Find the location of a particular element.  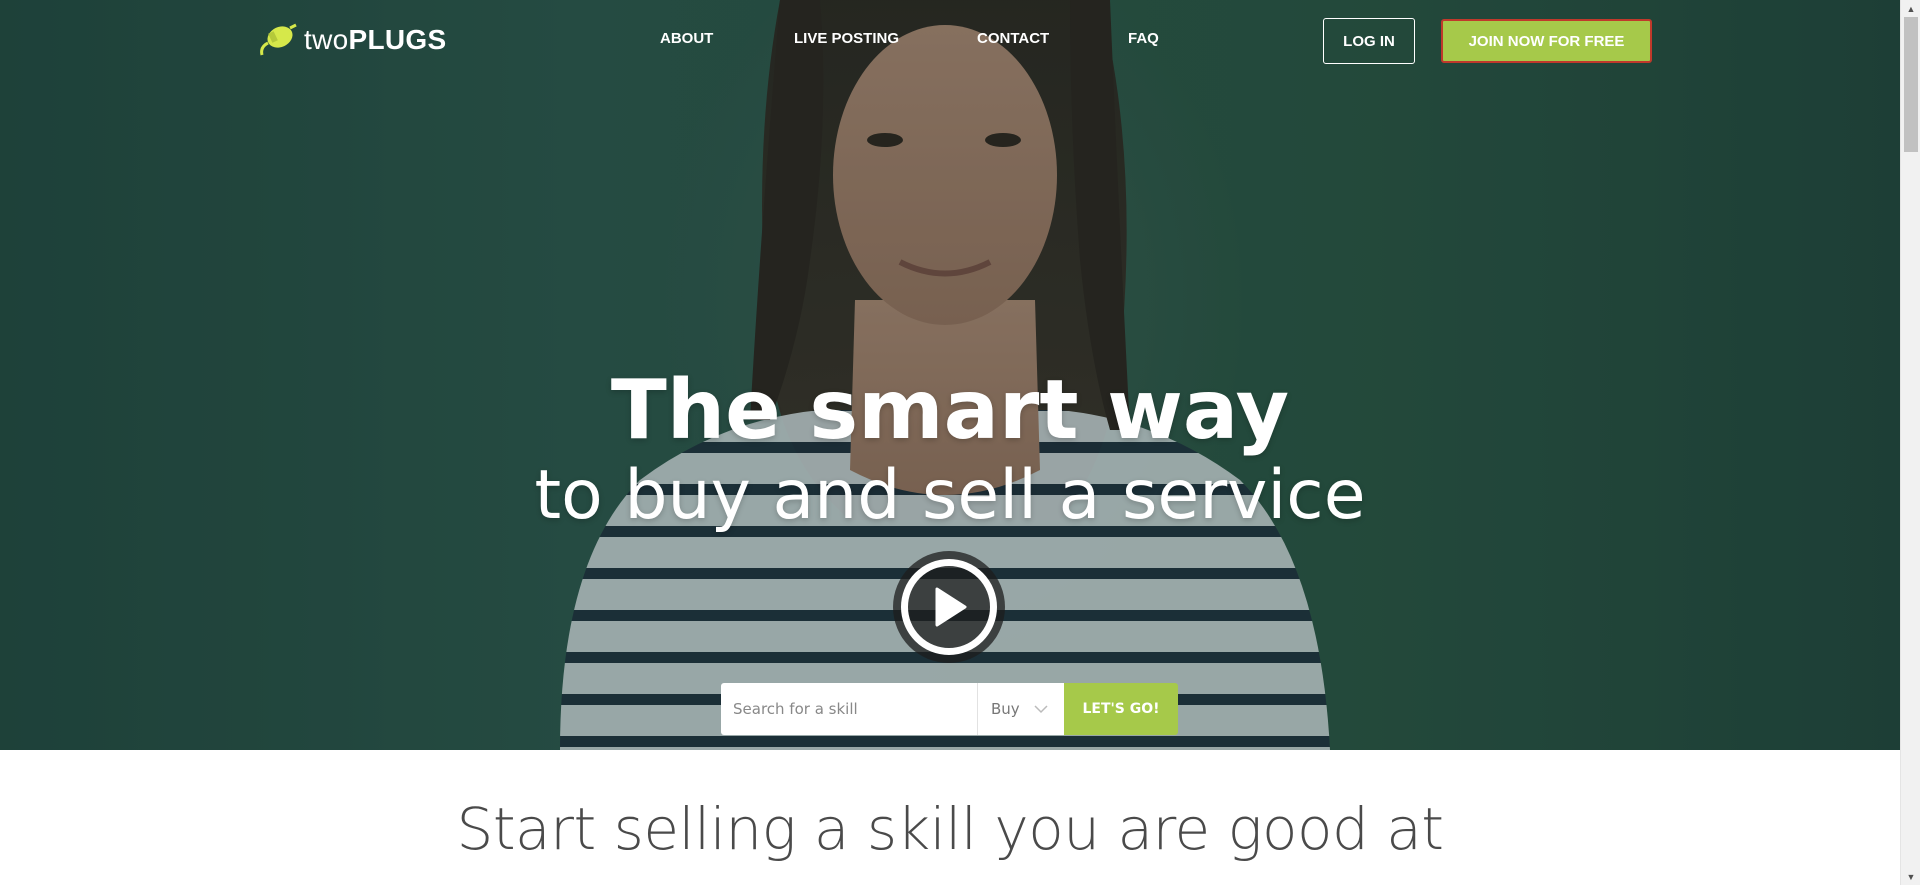

hero-subheadline: to buy and sell a service is located at coordinates (950, 495).